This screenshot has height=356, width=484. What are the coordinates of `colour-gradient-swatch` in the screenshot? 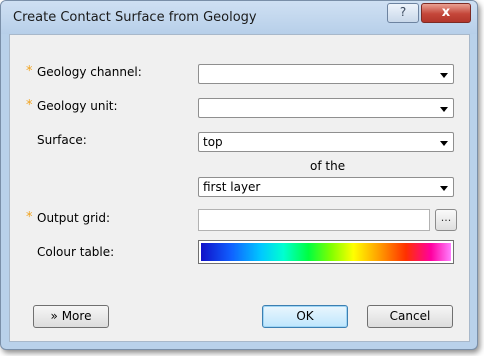 It's located at (326, 252).